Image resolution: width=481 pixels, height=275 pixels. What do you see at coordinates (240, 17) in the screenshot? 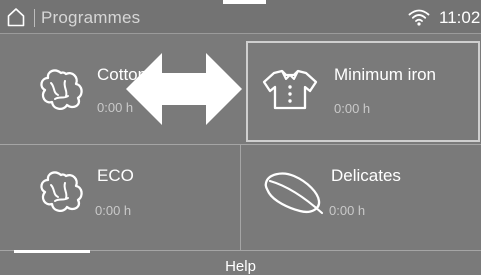
I see `status-bar: Programmes 11:02` at bounding box center [240, 17].